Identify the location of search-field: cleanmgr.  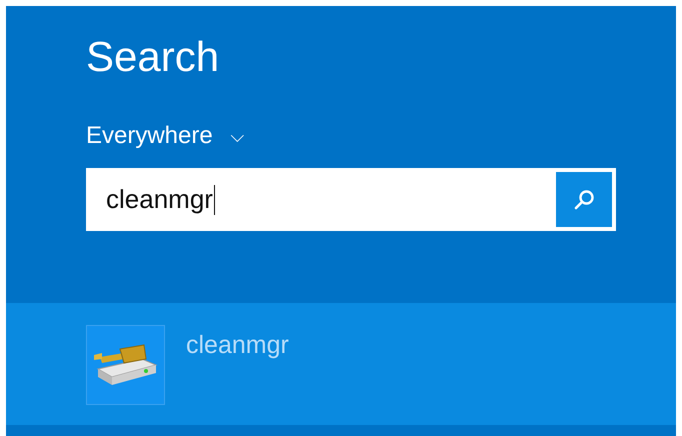
(351, 199).